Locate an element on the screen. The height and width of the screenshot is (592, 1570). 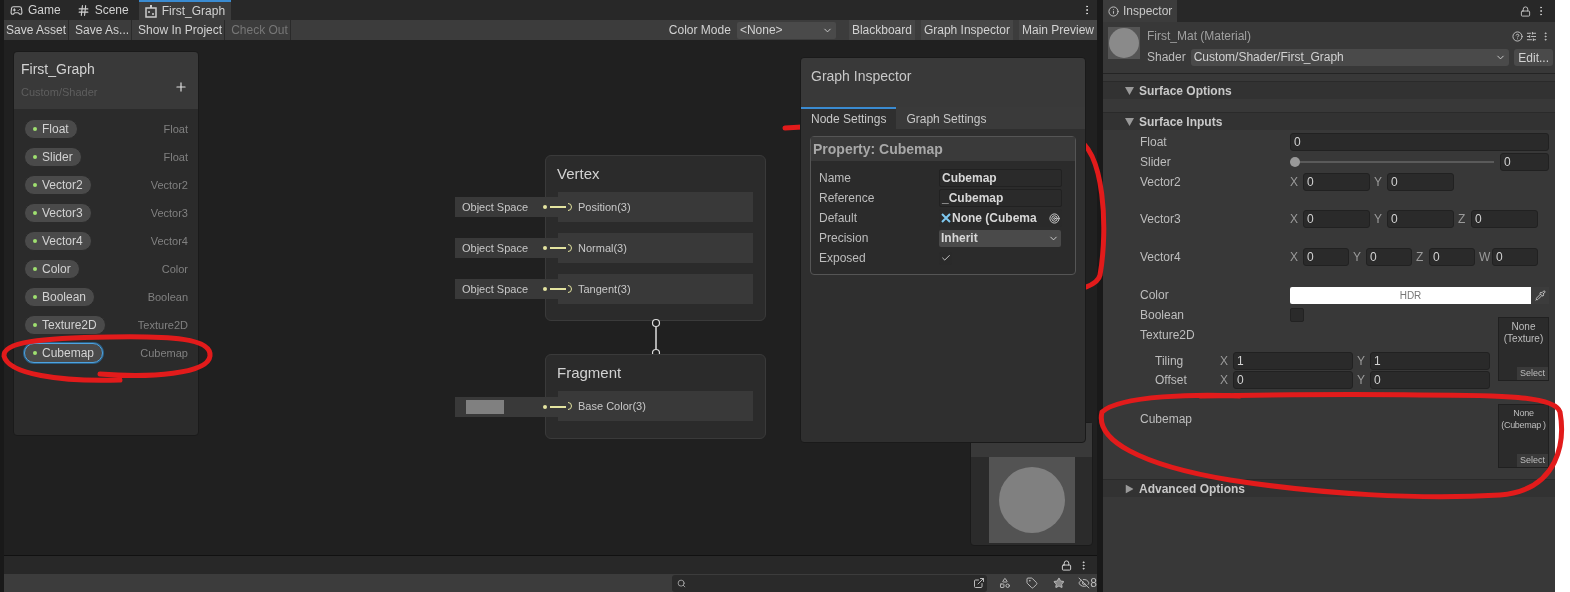
toolbar-toggle: Blackboard is located at coordinates (881, 30).